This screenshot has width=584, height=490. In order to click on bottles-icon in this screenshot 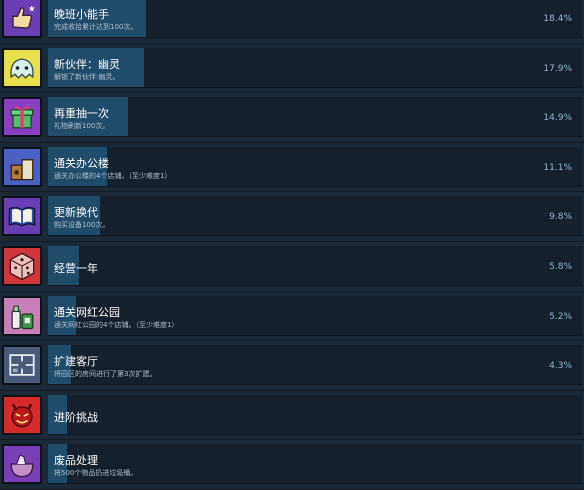, I will do `click(22, 315)`.